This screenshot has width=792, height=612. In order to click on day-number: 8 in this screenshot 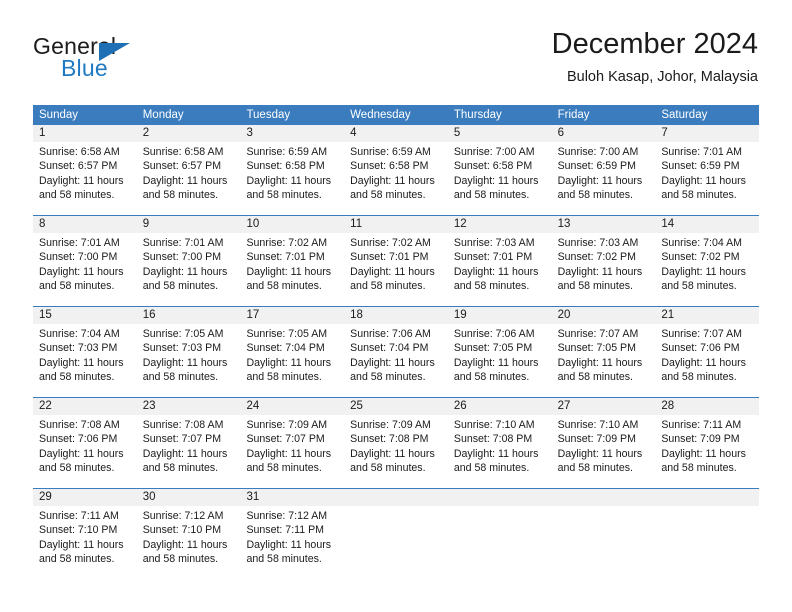, I will do `click(85, 224)`.